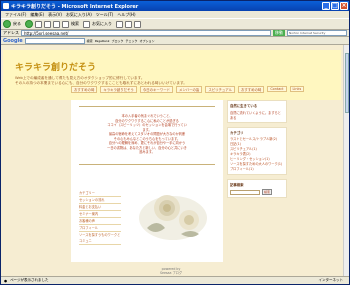 Image resolution: width=350 pixels, height=285 pixels. Describe the element at coordinates (255, 115) in the screenshot. I see `profile-text: 自然に流れていくように。ますらとある` at that location.